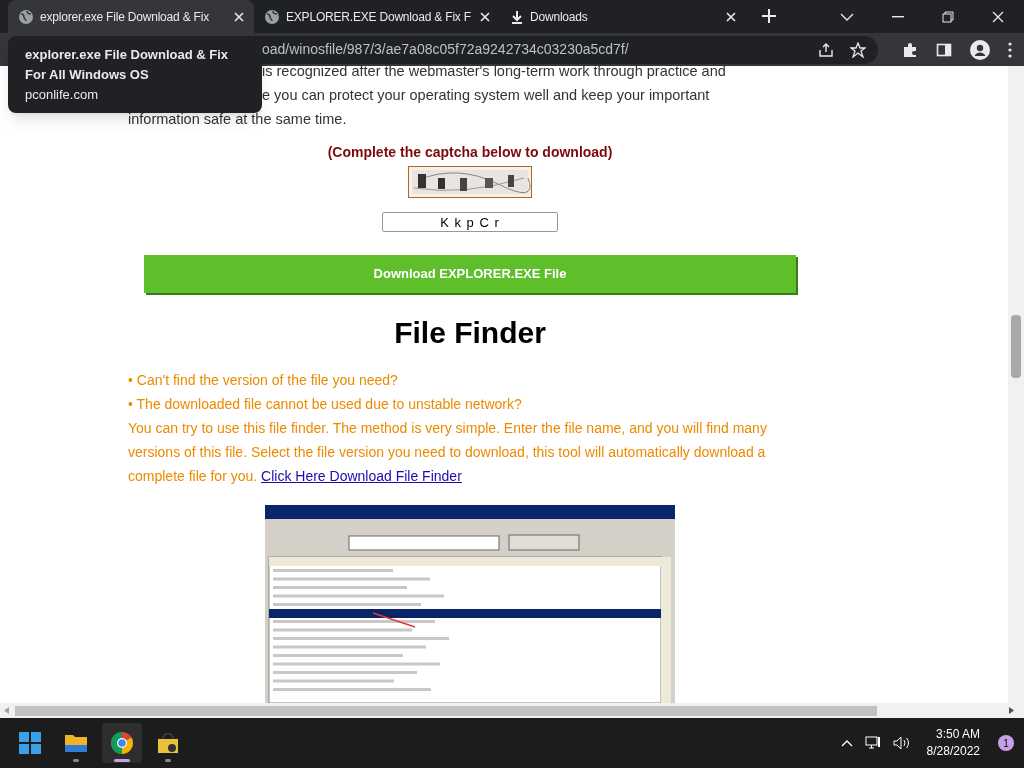 Image resolution: width=1024 pixels, height=768 pixels. Describe the element at coordinates (953, 751) in the screenshot. I see `clock-date: 8/28/2022` at that location.